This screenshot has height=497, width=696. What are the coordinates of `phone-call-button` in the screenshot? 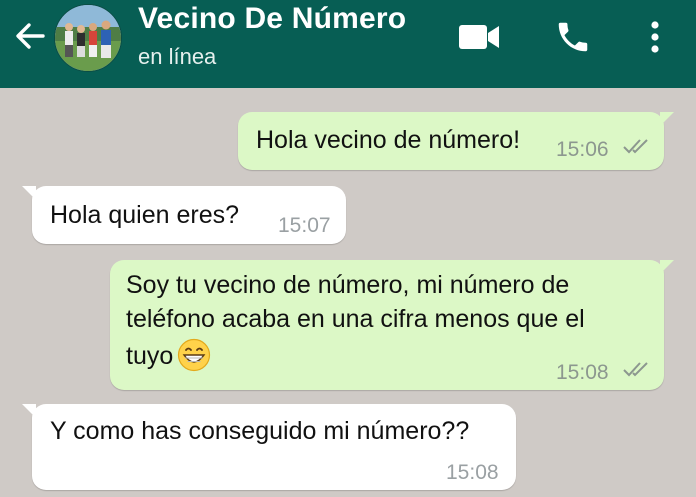 It's located at (573, 37).